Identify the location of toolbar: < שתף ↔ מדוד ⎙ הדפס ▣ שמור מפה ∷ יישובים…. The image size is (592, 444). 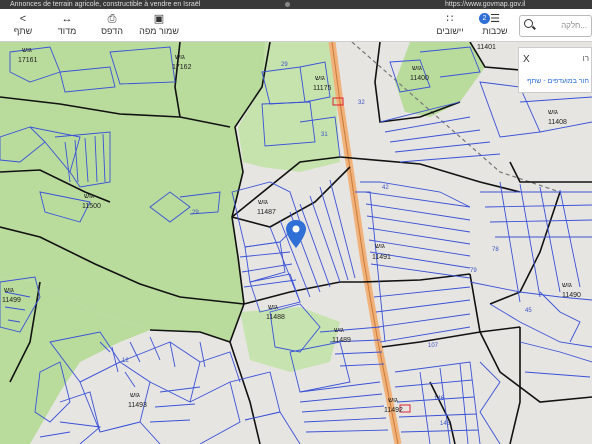
(296, 25).